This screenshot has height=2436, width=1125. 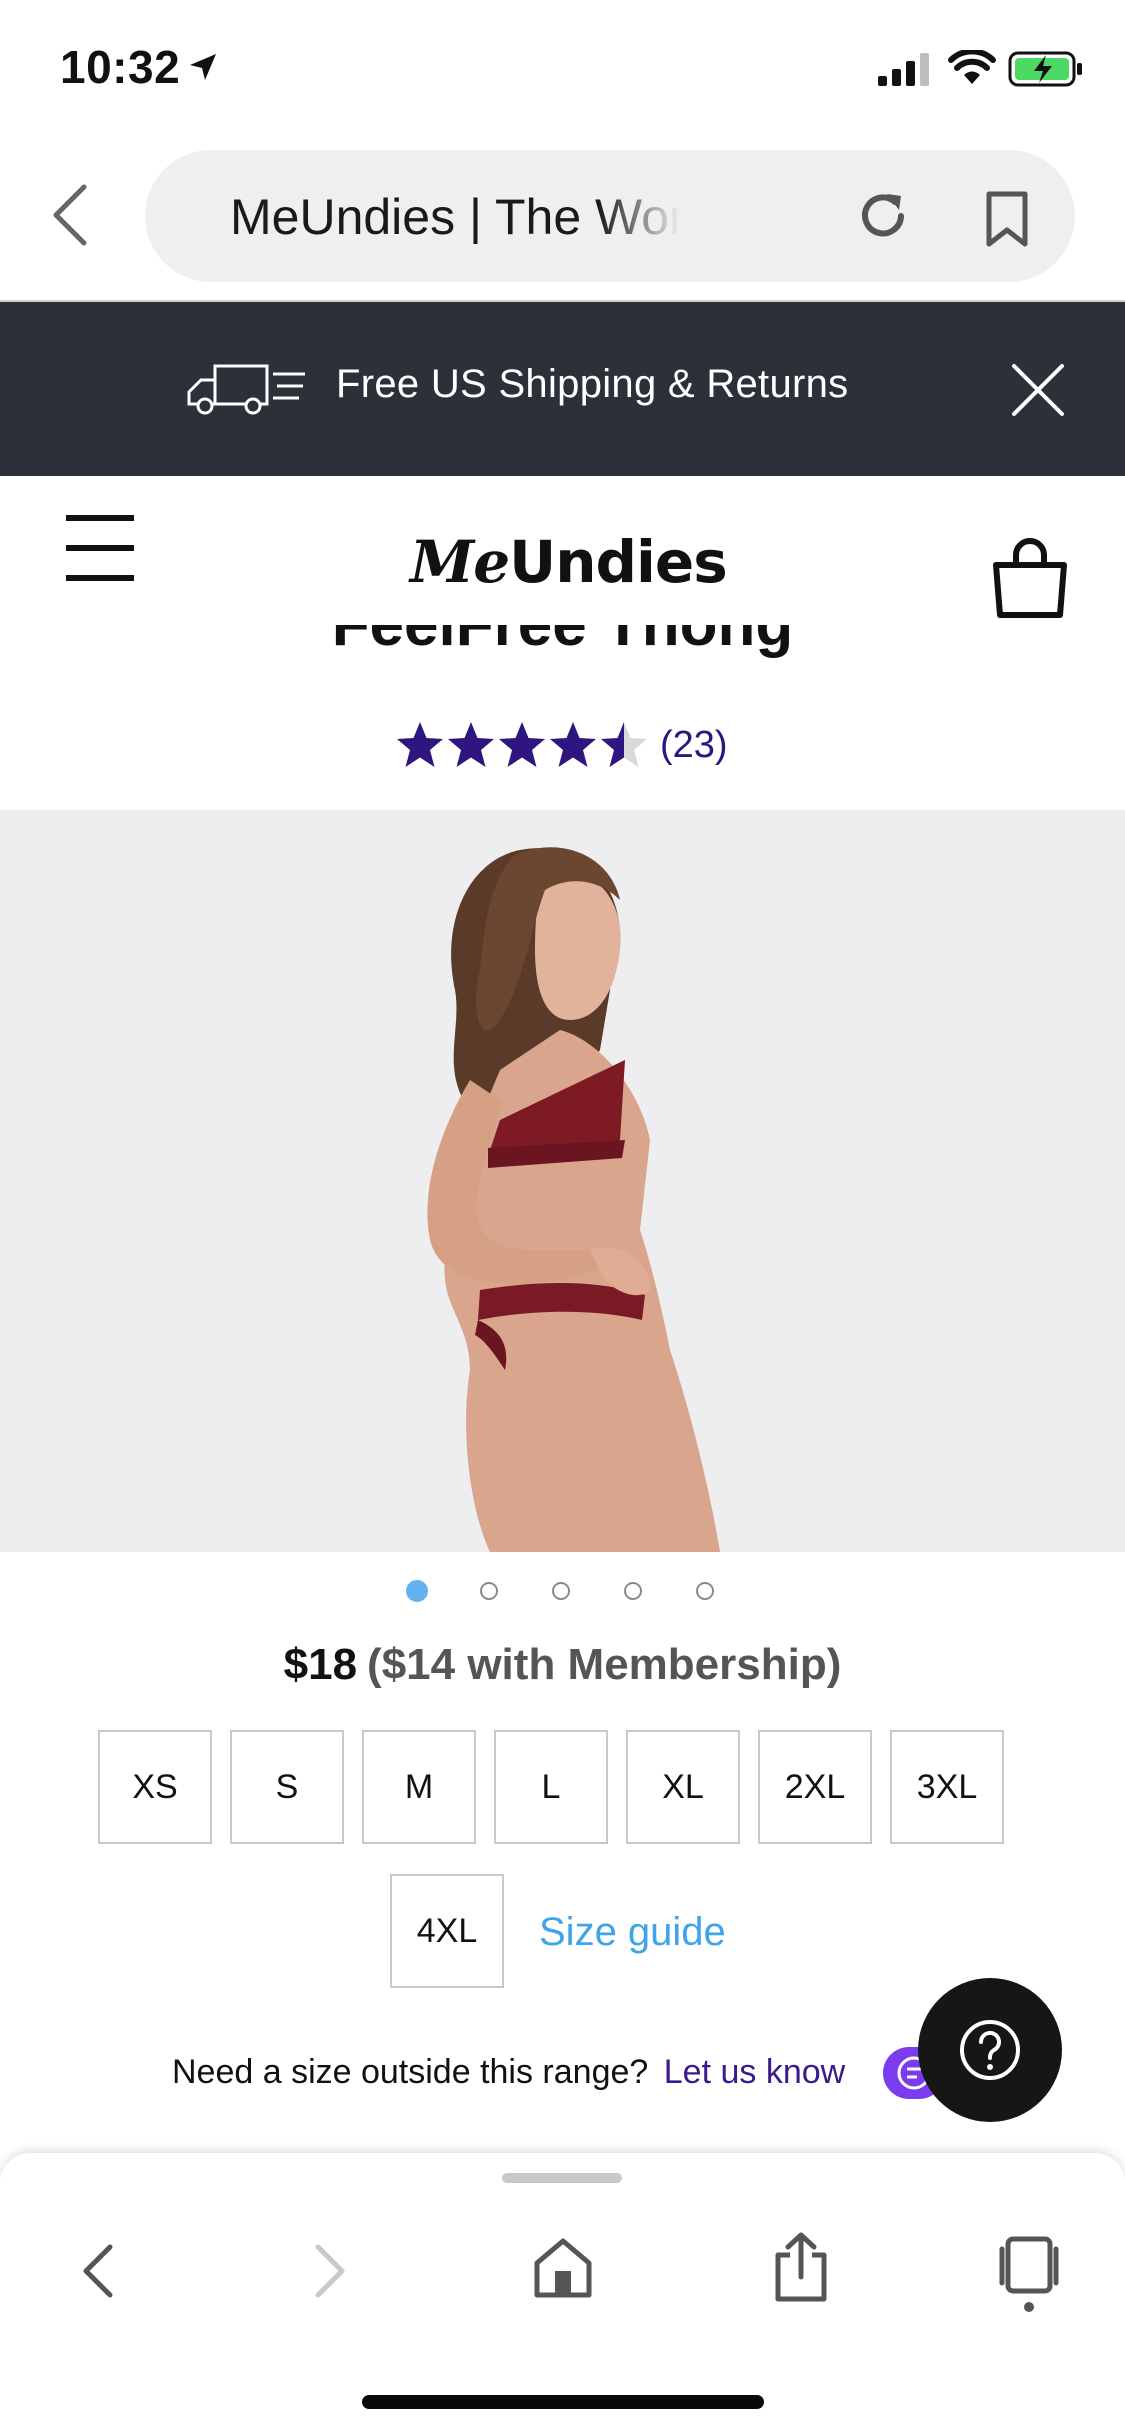 I want to click on close-icon, so click(x=1038, y=390).